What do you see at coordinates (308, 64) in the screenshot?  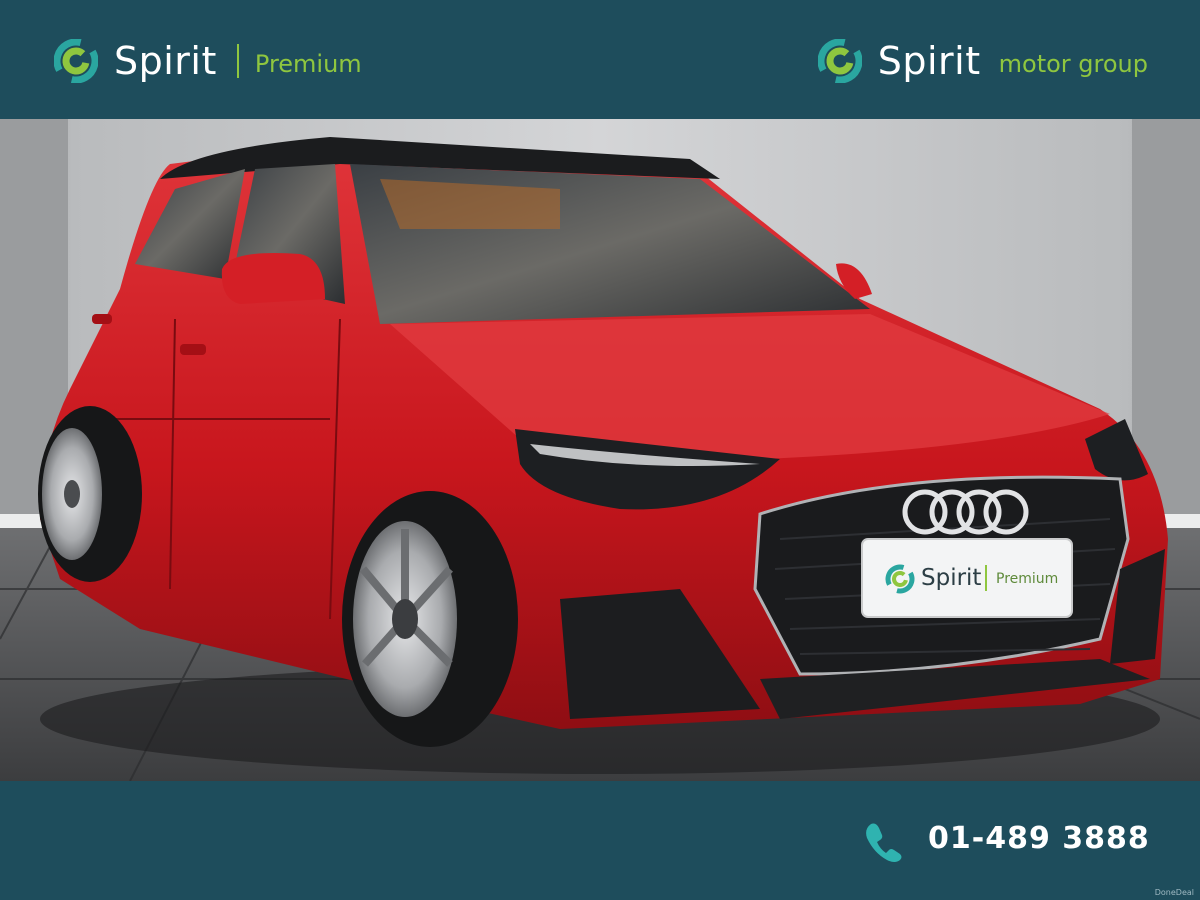 I see `brand-subtitle: Premium` at bounding box center [308, 64].